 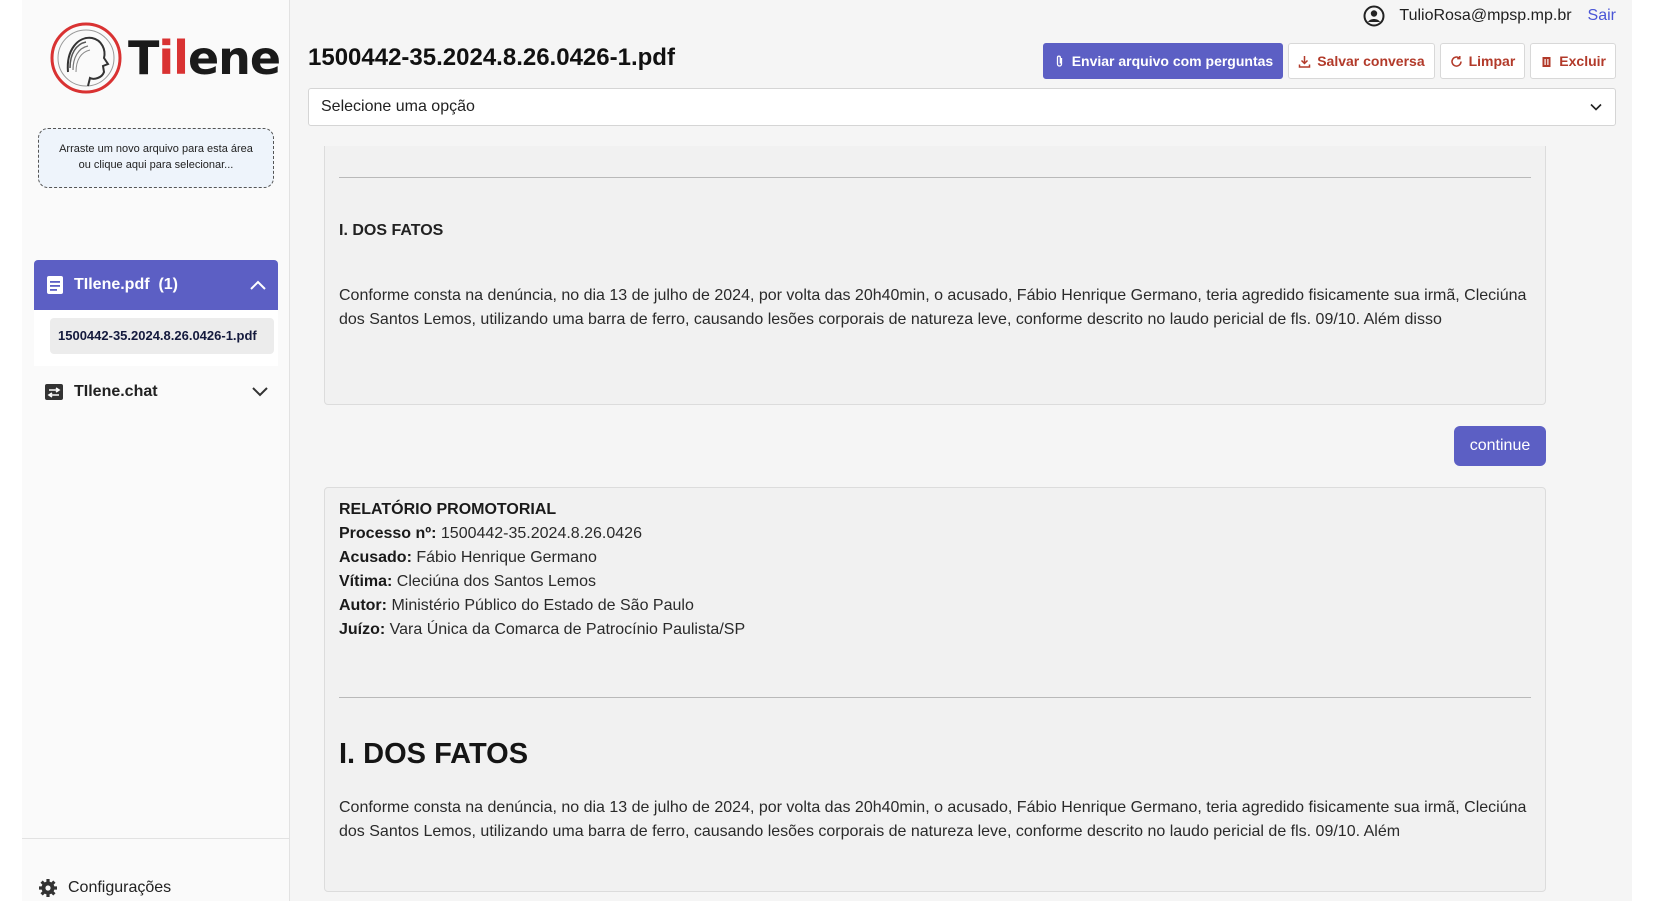 What do you see at coordinates (1456, 61) in the screenshot?
I see `refresh-icon` at bounding box center [1456, 61].